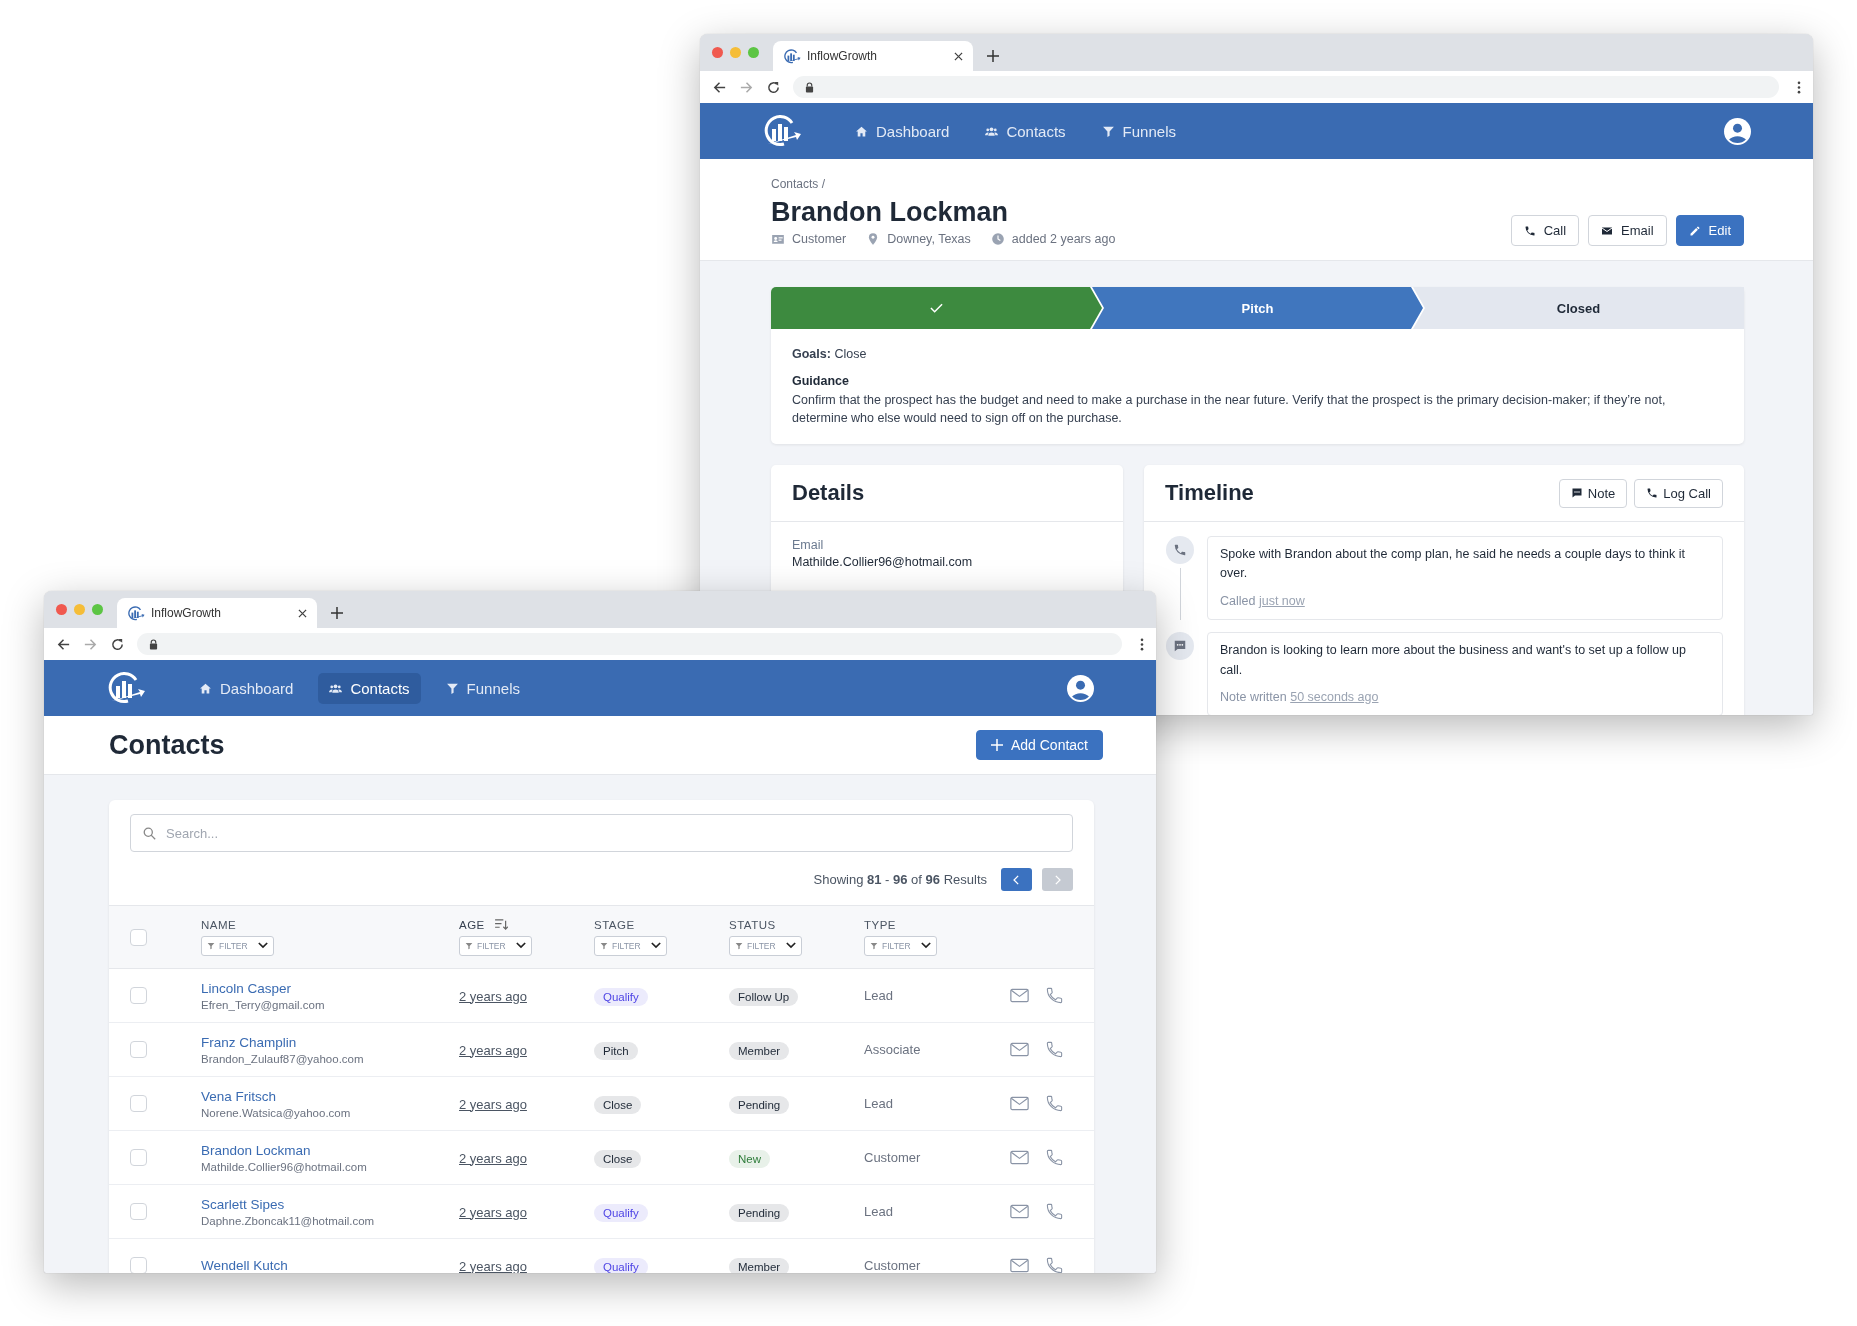 The image size is (1857, 1326). What do you see at coordinates (330, 1204) in the screenshot?
I see `contact-name-link: Scarlett Sipes` at bounding box center [330, 1204].